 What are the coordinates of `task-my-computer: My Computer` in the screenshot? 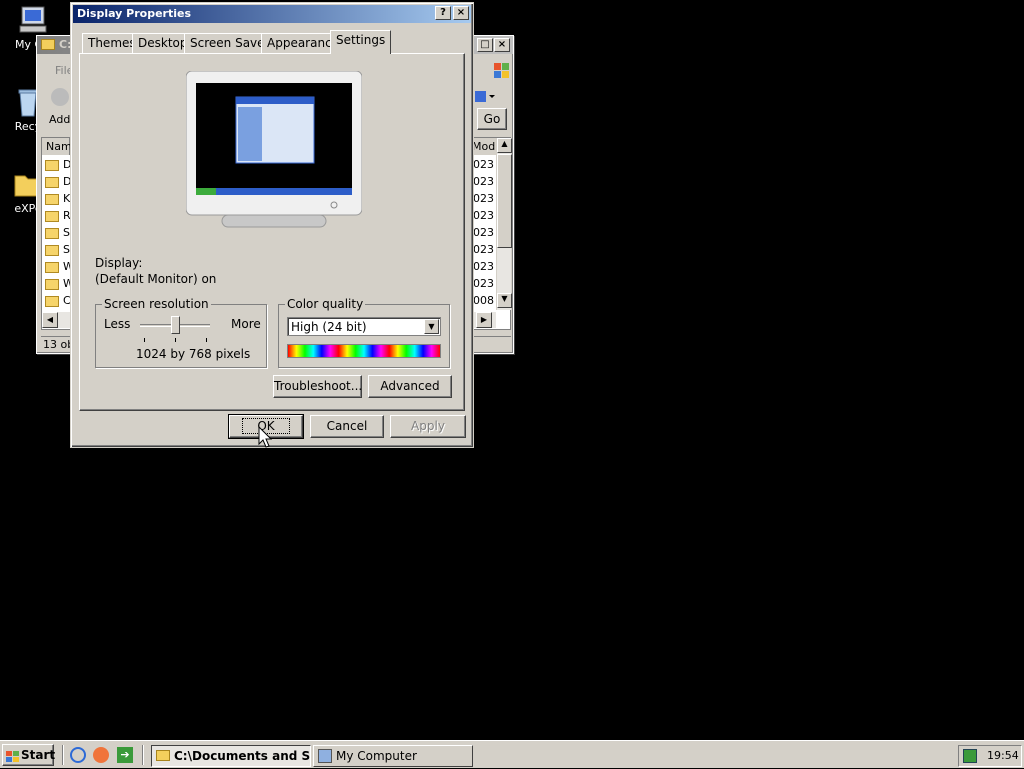 It's located at (393, 756).